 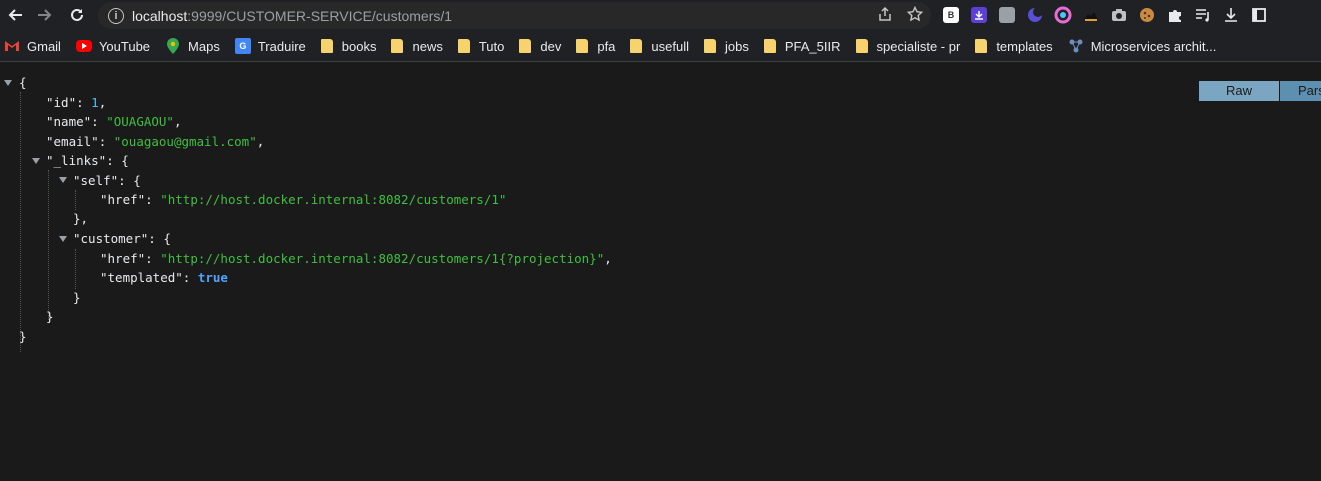 I want to click on bookmark-gmail: Gmail, so click(x=32, y=46).